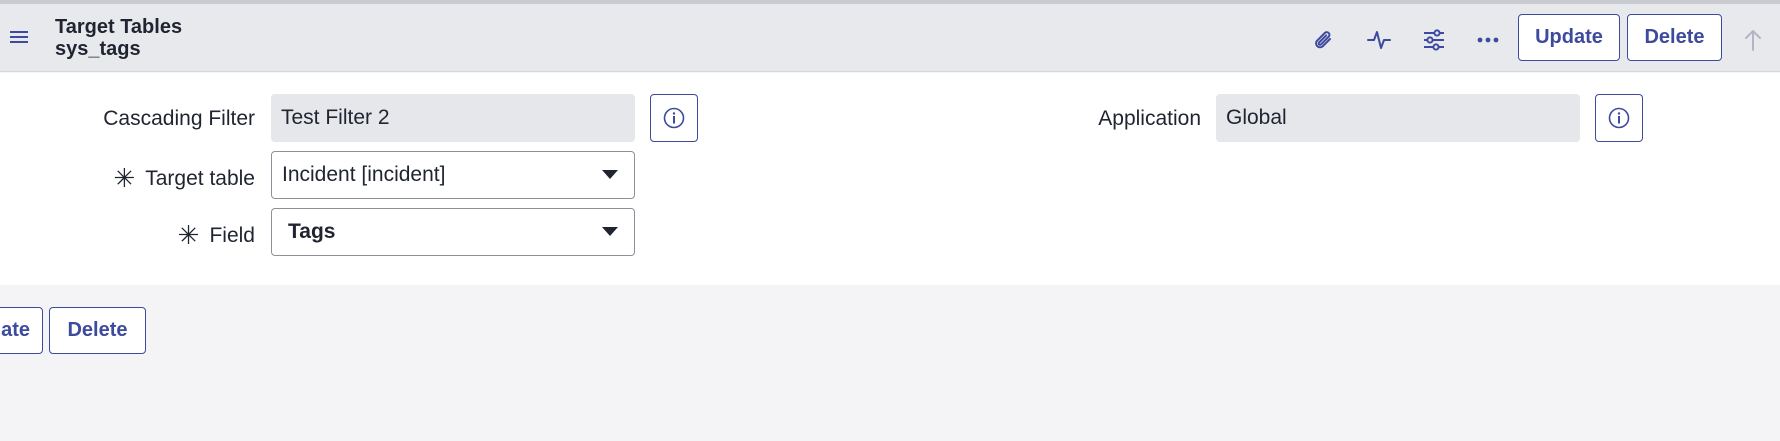 Image resolution: width=1780 pixels, height=441 pixels. Describe the element at coordinates (312, 231) in the screenshot. I see `field-value: Tags` at that location.